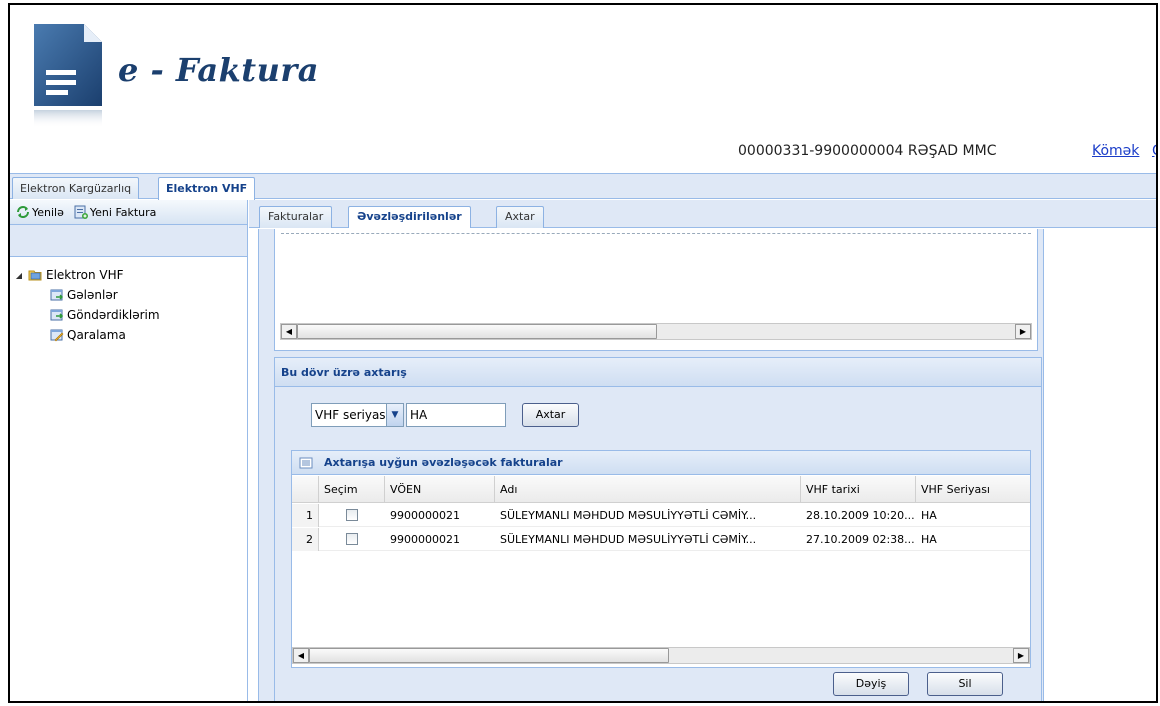  What do you see at coordinates (56, 295) in the screenshot?
I see `incoming-icon` at bounding box center [56, 295].